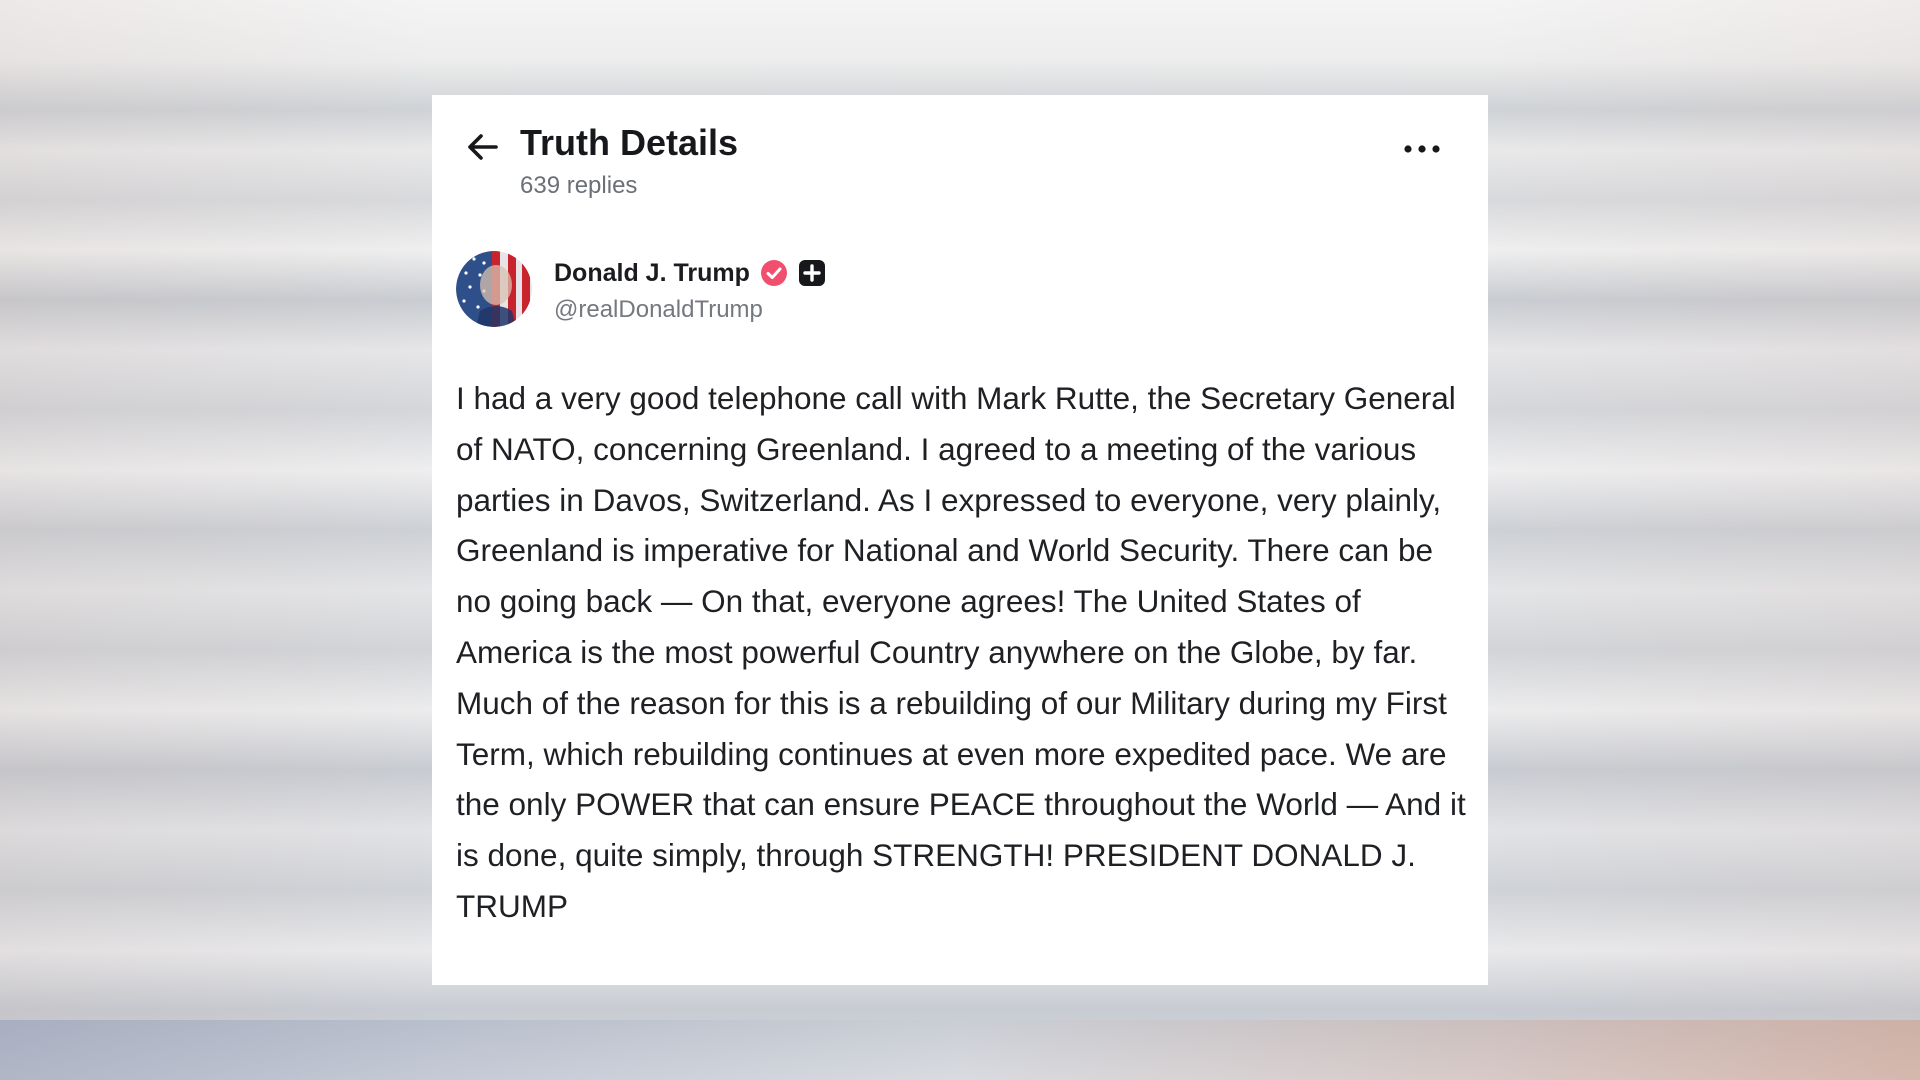 The width and height of the screenshot is (1920, 1080). I want to click on back-button, so click(482, 147).